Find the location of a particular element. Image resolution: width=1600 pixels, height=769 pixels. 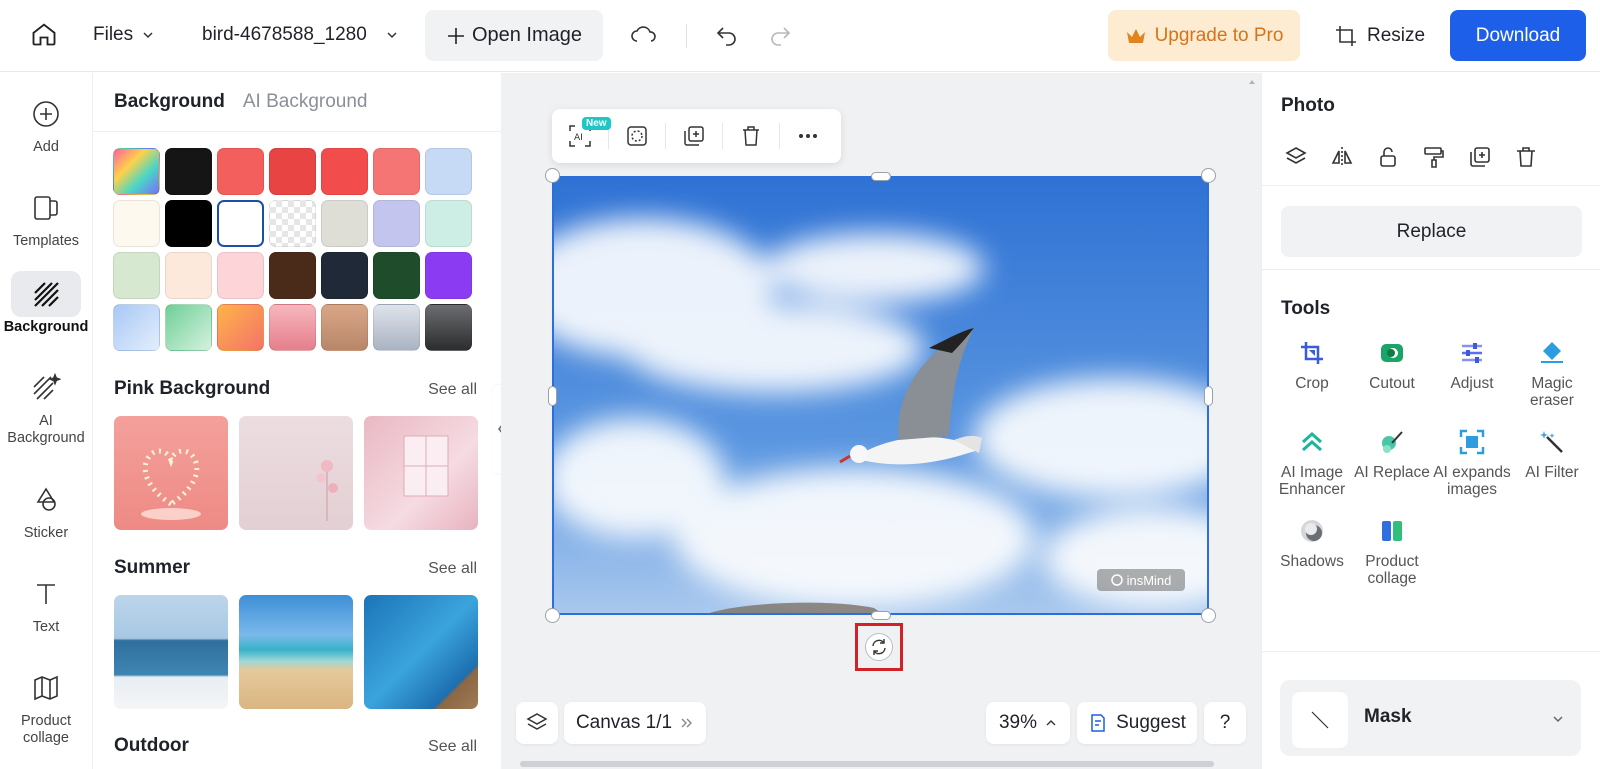

rotate-button is located at coordinates (879, 647).